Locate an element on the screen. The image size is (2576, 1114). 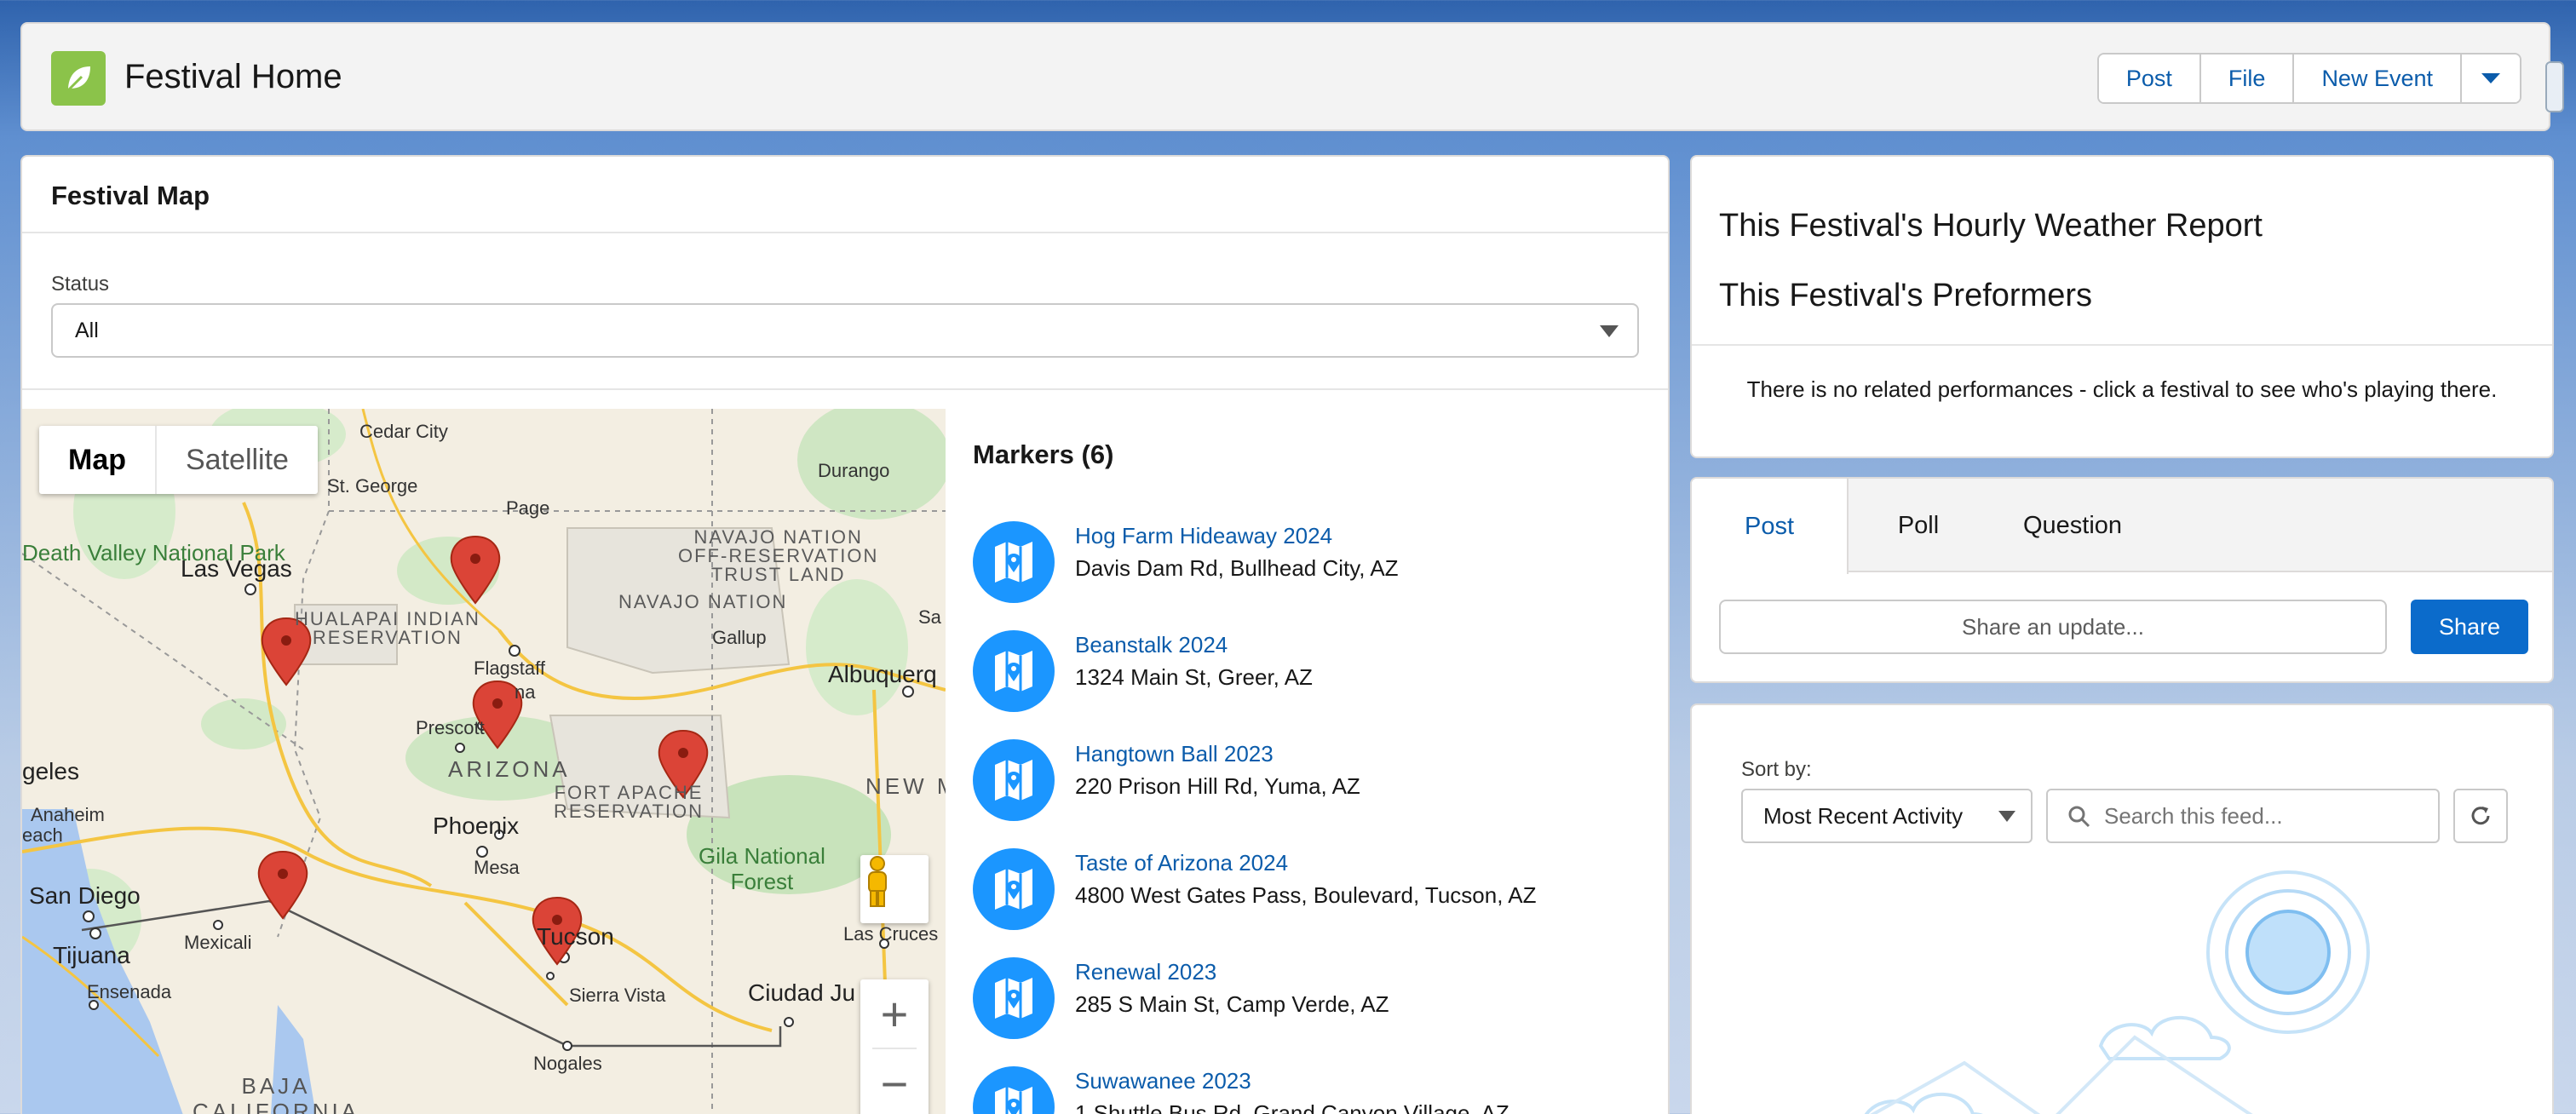
map-label: Ensenada is located at coordinates (130, 992).